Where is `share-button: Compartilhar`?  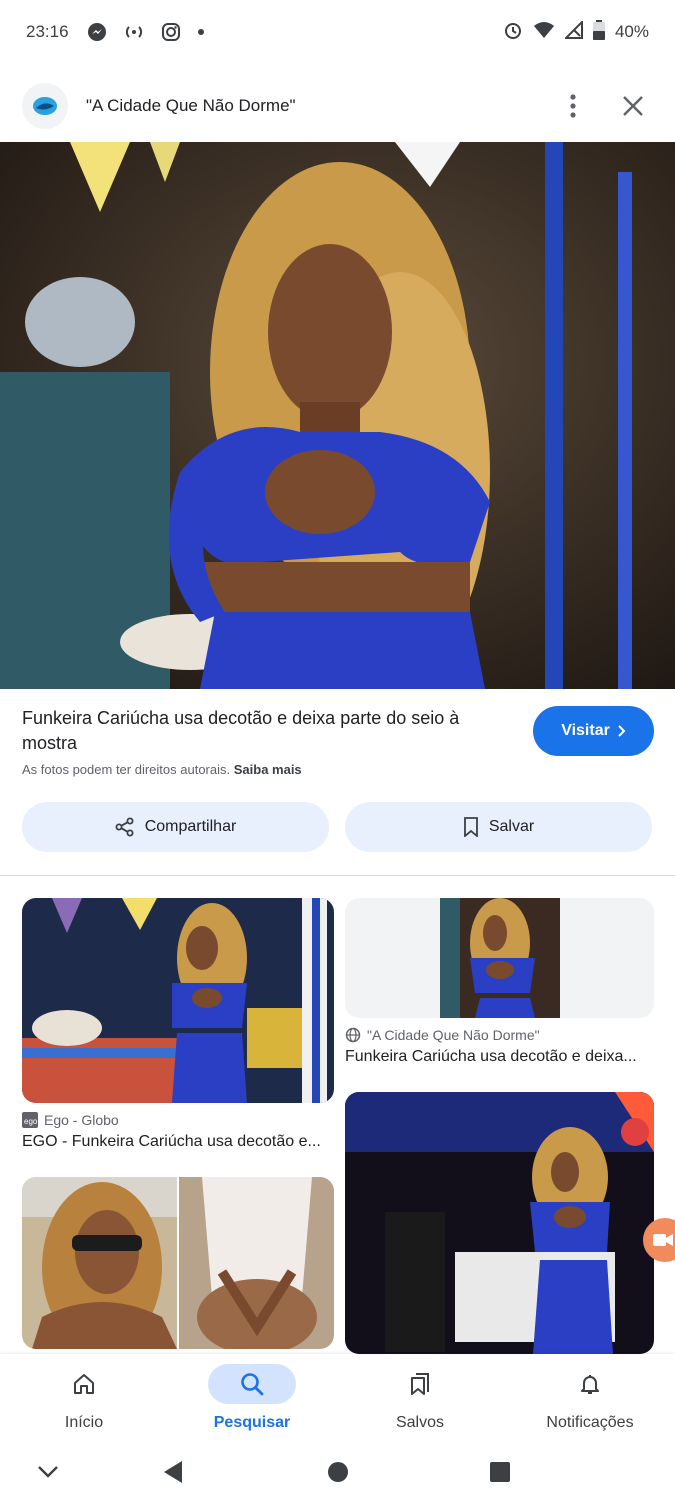
share-button: Compartilhar is located at coordinates (175, 827).